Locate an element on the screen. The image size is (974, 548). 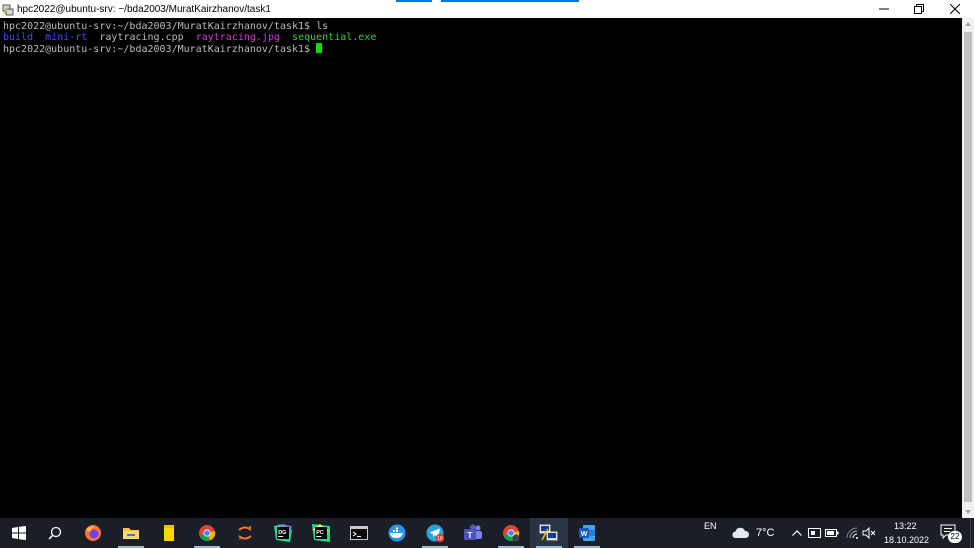
notification-count-badge: 22 is located at coordinates (955, 537).